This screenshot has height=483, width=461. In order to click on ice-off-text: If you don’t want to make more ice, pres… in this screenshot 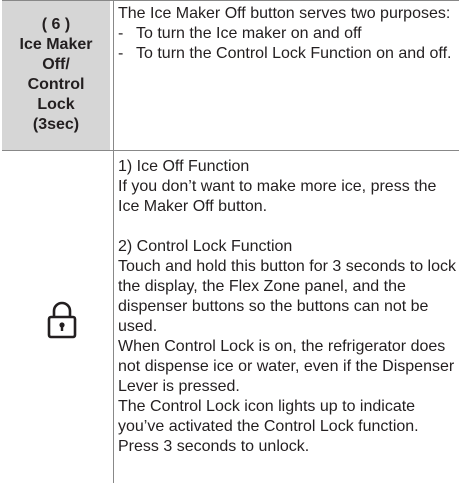, I will do `click(277, 196)`.